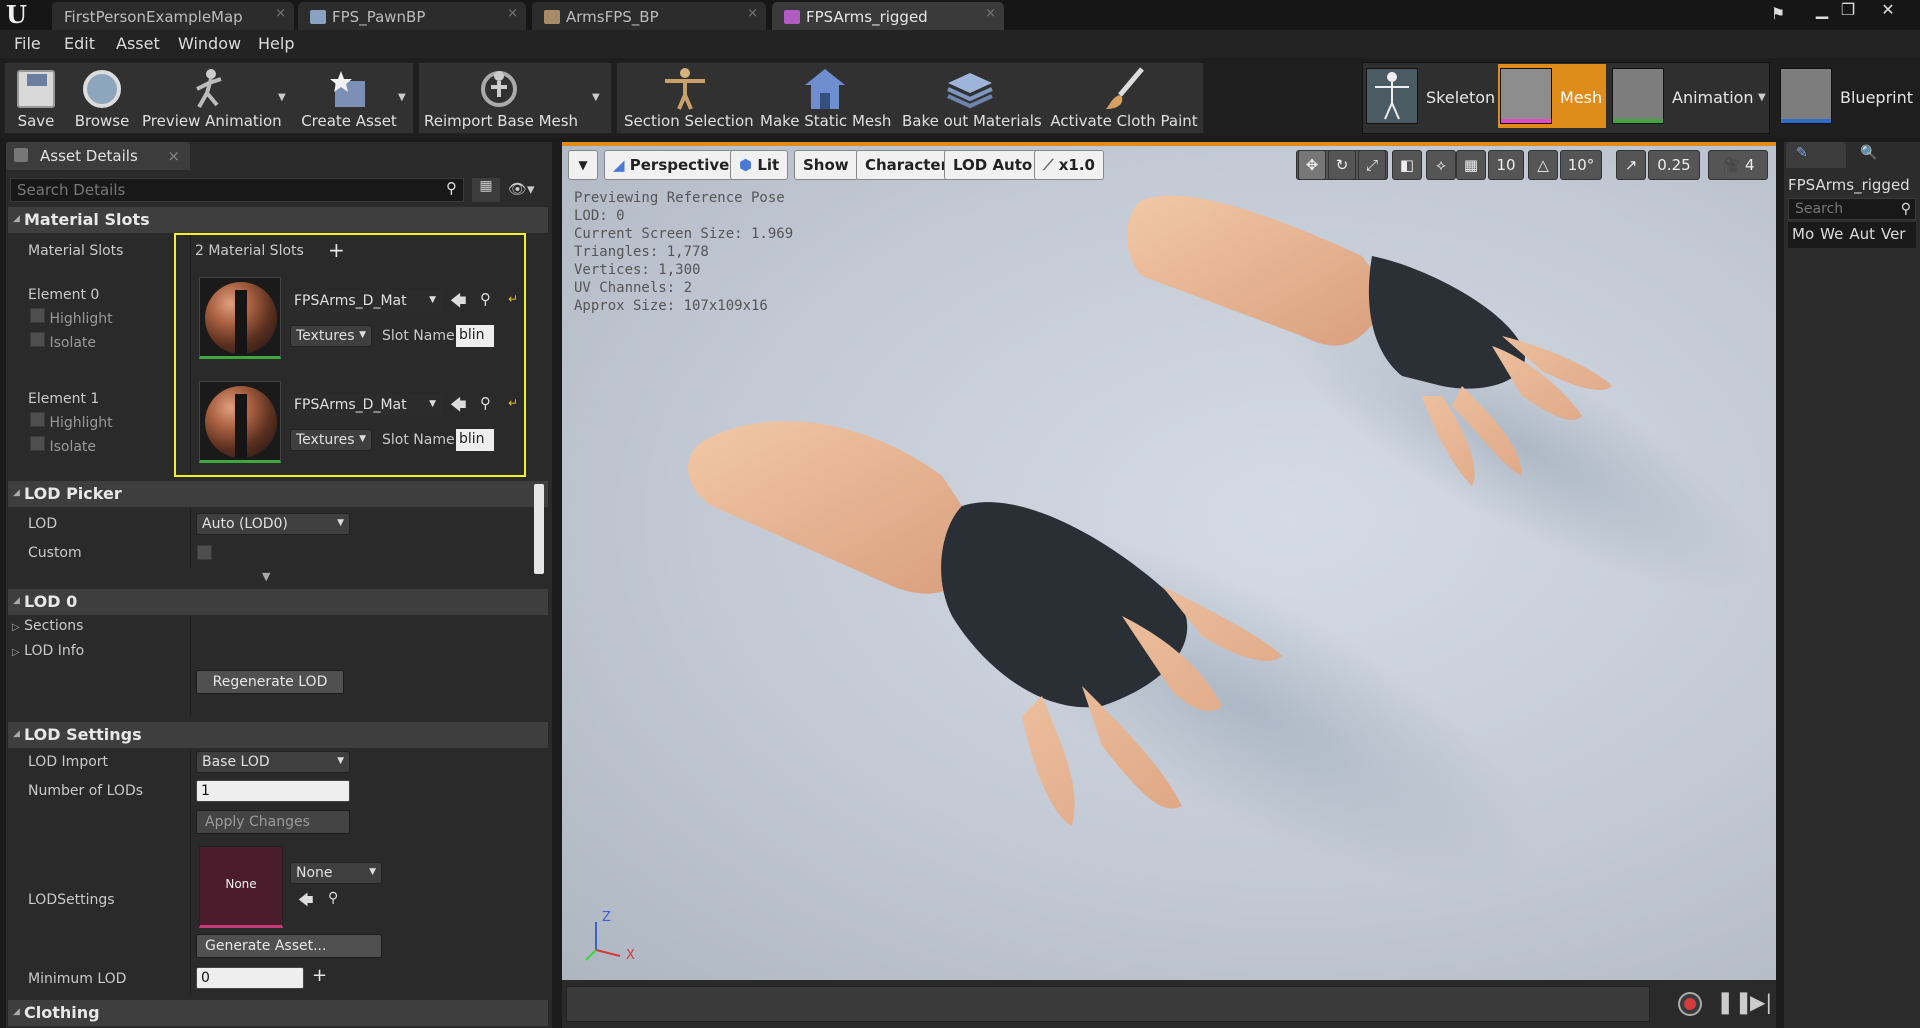 Image resolution: width=1920 pixels, height=1028 pixels. I want to click on translate-icon: ✥, so click(1312, 165).